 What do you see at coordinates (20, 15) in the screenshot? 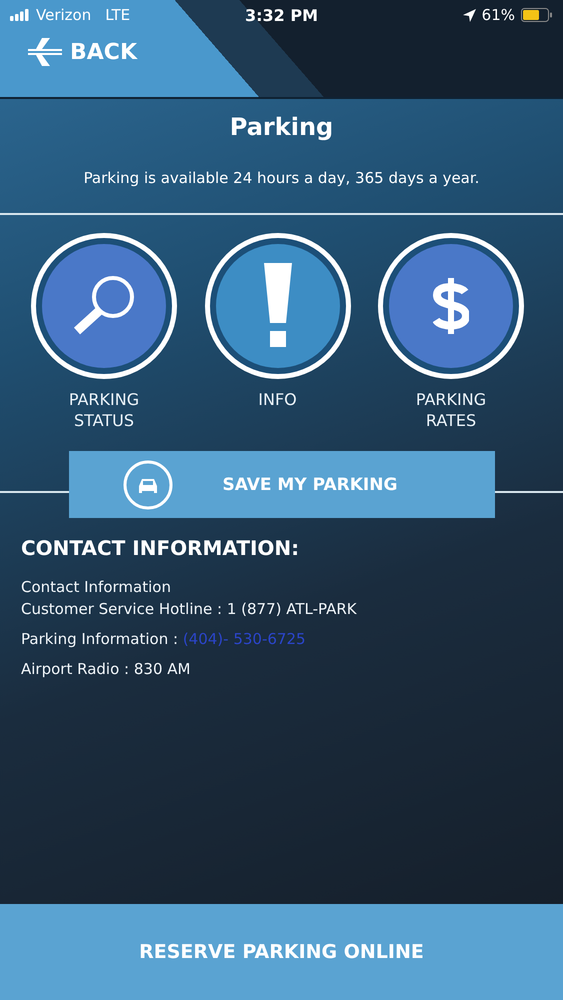
I see `signal-icon` at bounding box center [20, 15].